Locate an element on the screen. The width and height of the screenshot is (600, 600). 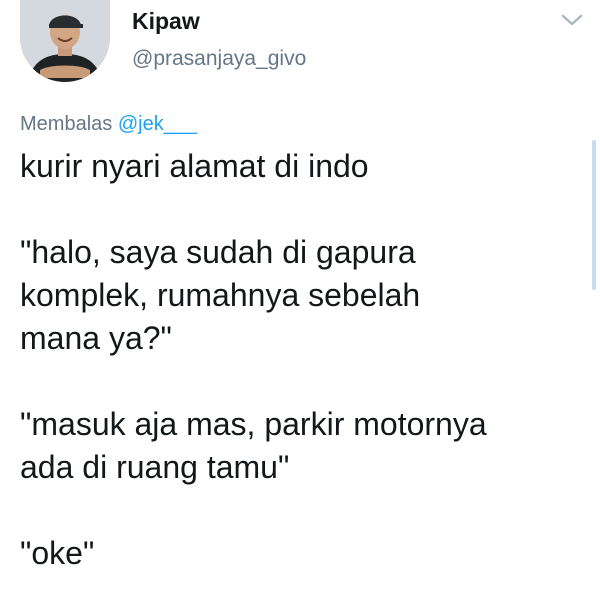
reply-context: Membalas @jek___ is located at coordinates (108, 124).